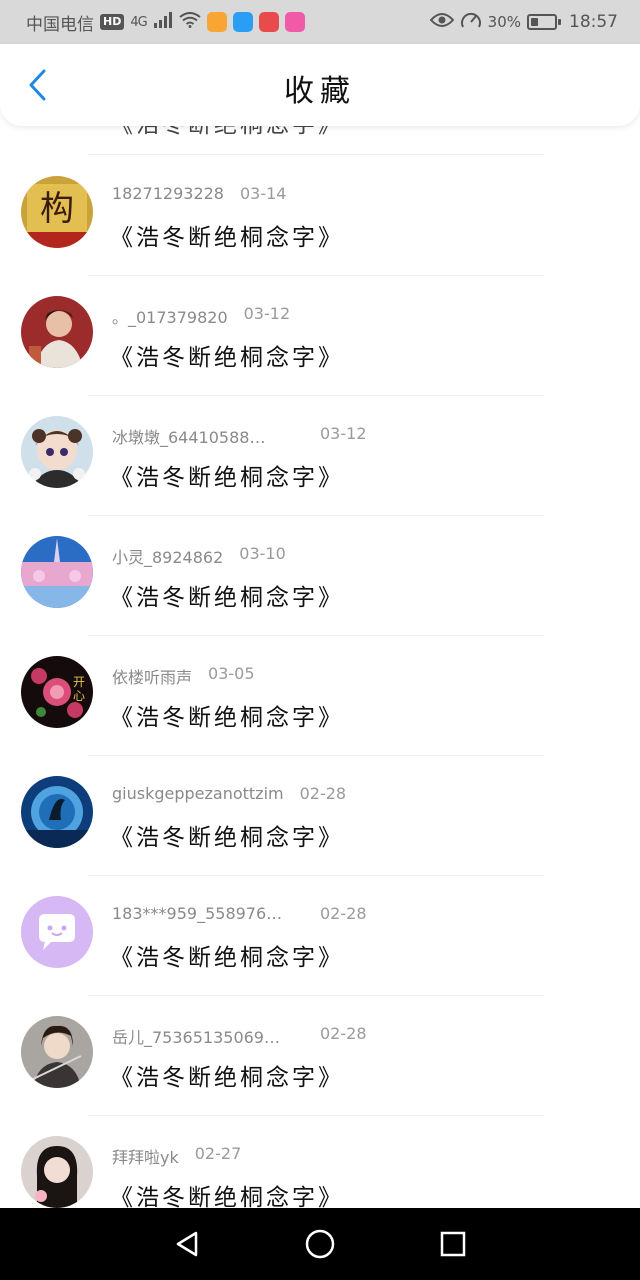  Describe the element at coordinates (320, 576) in the screenshot. I see `list-item: 小灵_8924862 03-10 《浩冬断绝桐念字》` at that location.